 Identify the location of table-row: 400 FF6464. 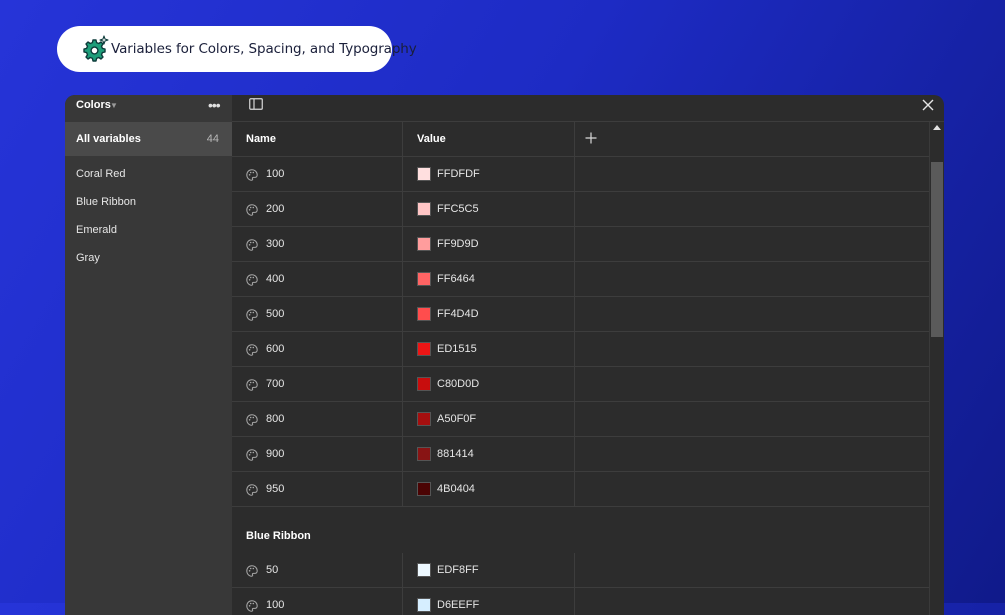
(581, 279).